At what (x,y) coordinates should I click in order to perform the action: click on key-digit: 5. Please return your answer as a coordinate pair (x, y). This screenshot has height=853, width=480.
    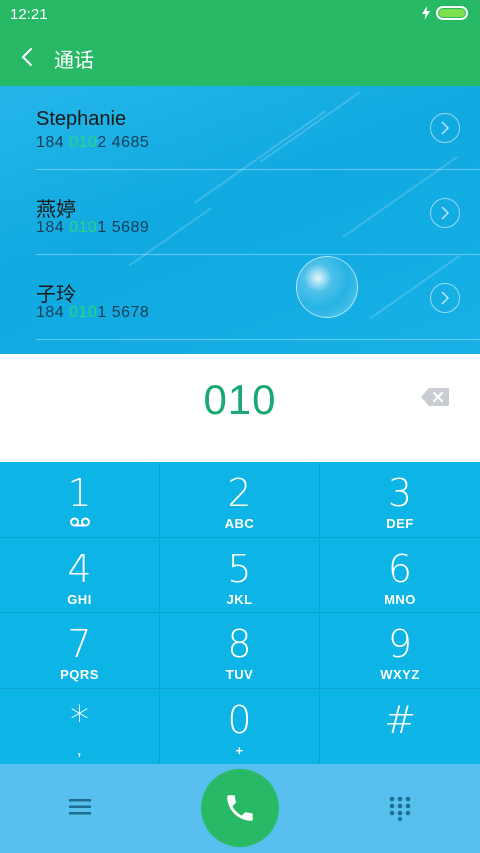
    Looking at the image, I should click on (239, 568).